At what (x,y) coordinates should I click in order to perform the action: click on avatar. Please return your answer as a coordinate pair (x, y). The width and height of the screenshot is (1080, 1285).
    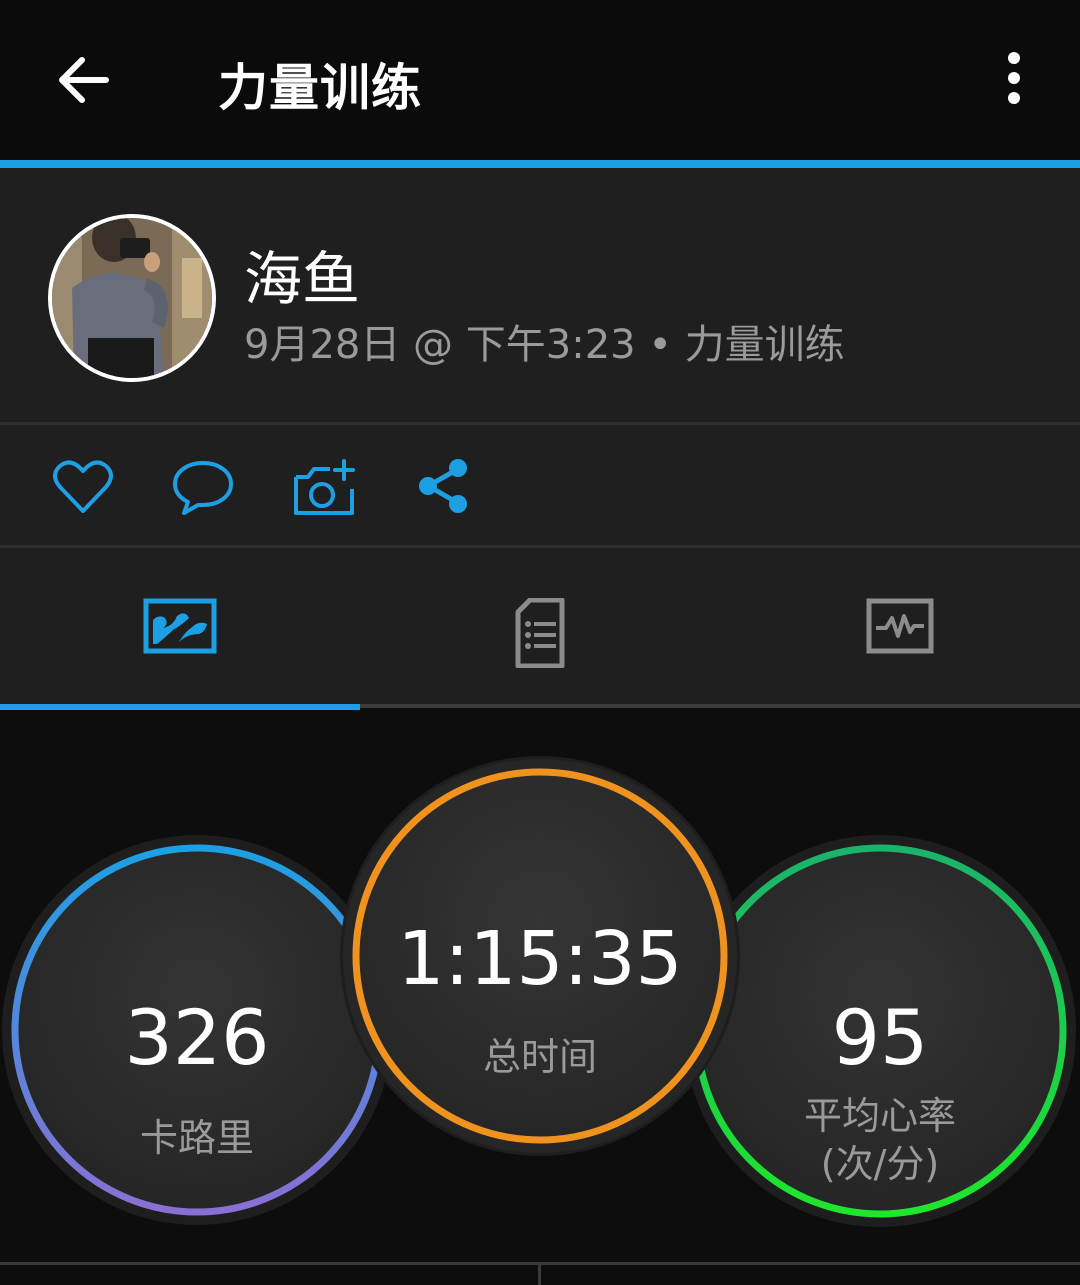
    Looking at the image, I should click on (132, 298).